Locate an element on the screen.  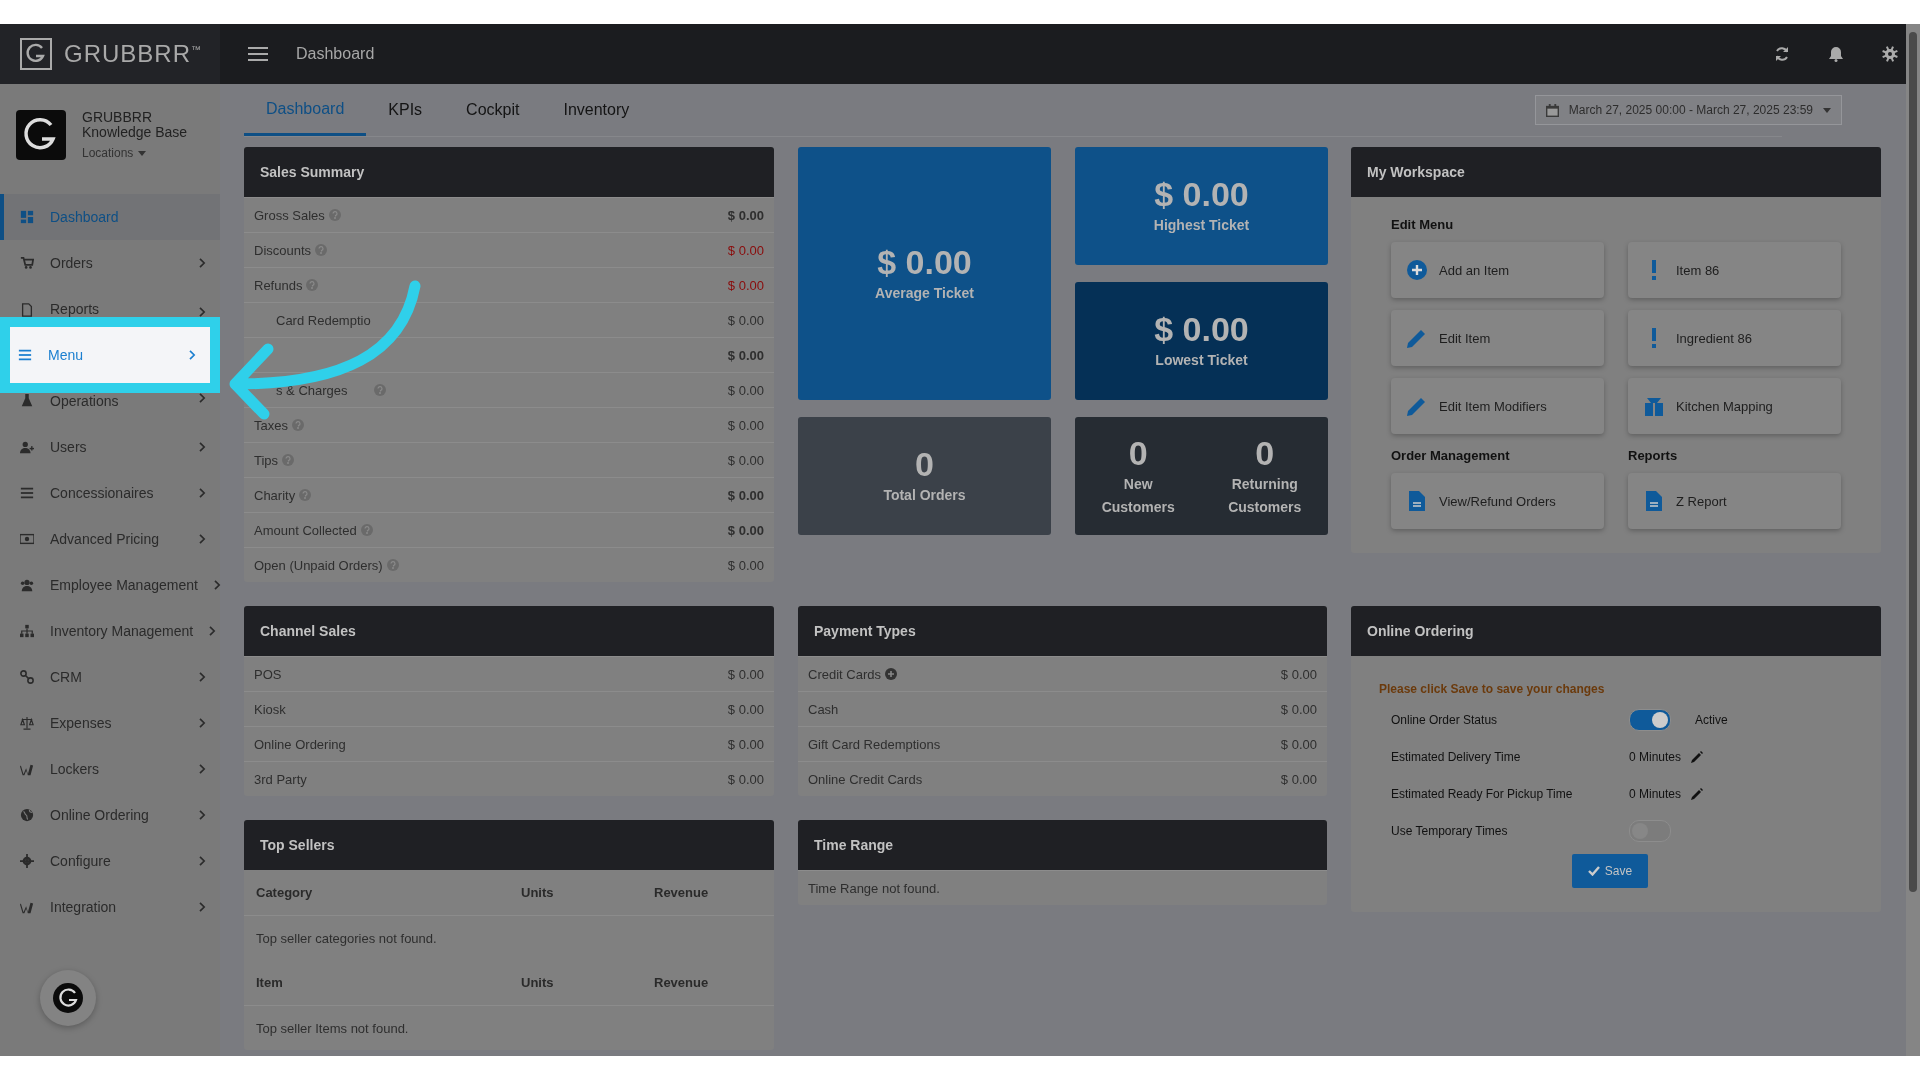
row-label: Amount Collected is located at coordinates (305, 530).